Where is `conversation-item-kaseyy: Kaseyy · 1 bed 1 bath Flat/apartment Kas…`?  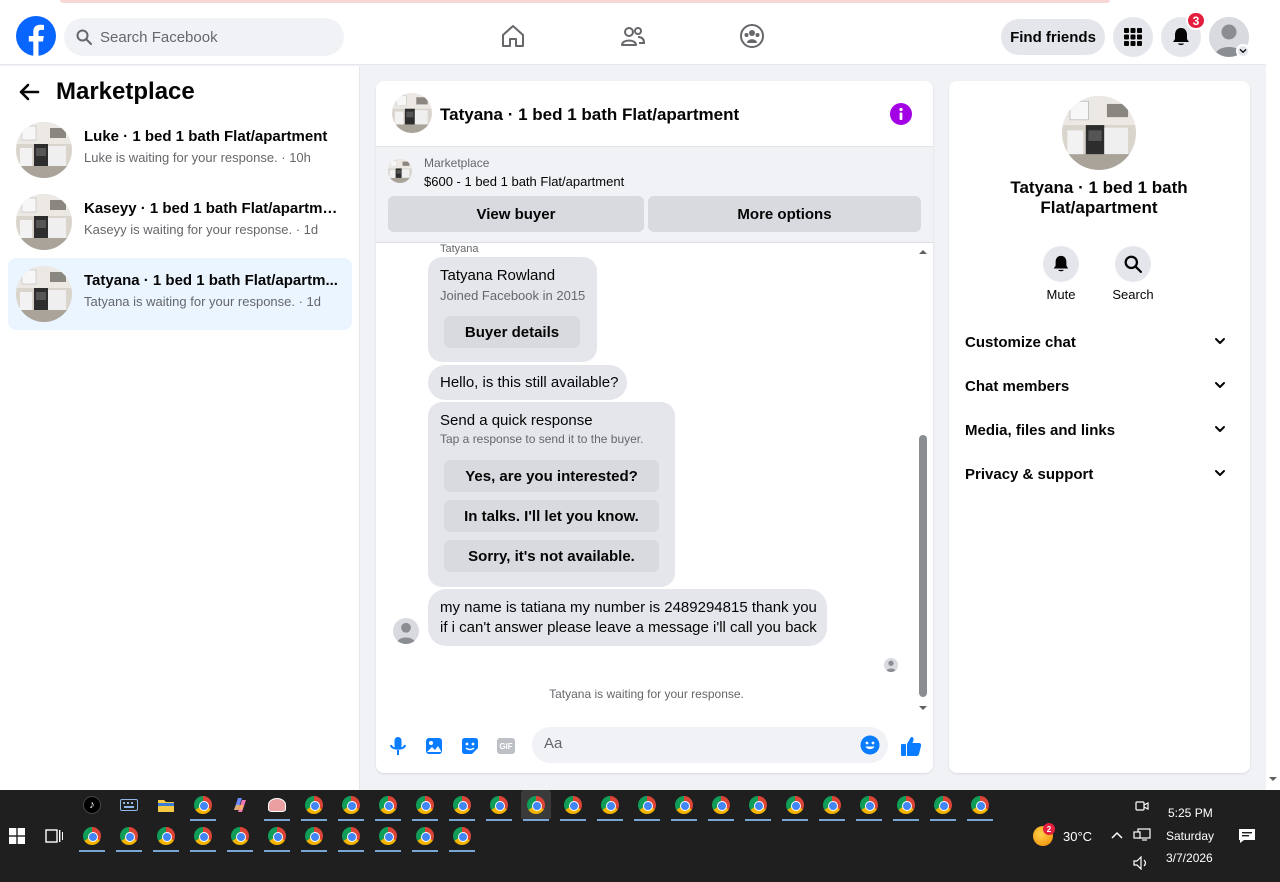
conversation-item-kaseyy: Kaseyy · 1 bed 1 bath Flat/apartment Kas… is located at coordinates (180, 222).